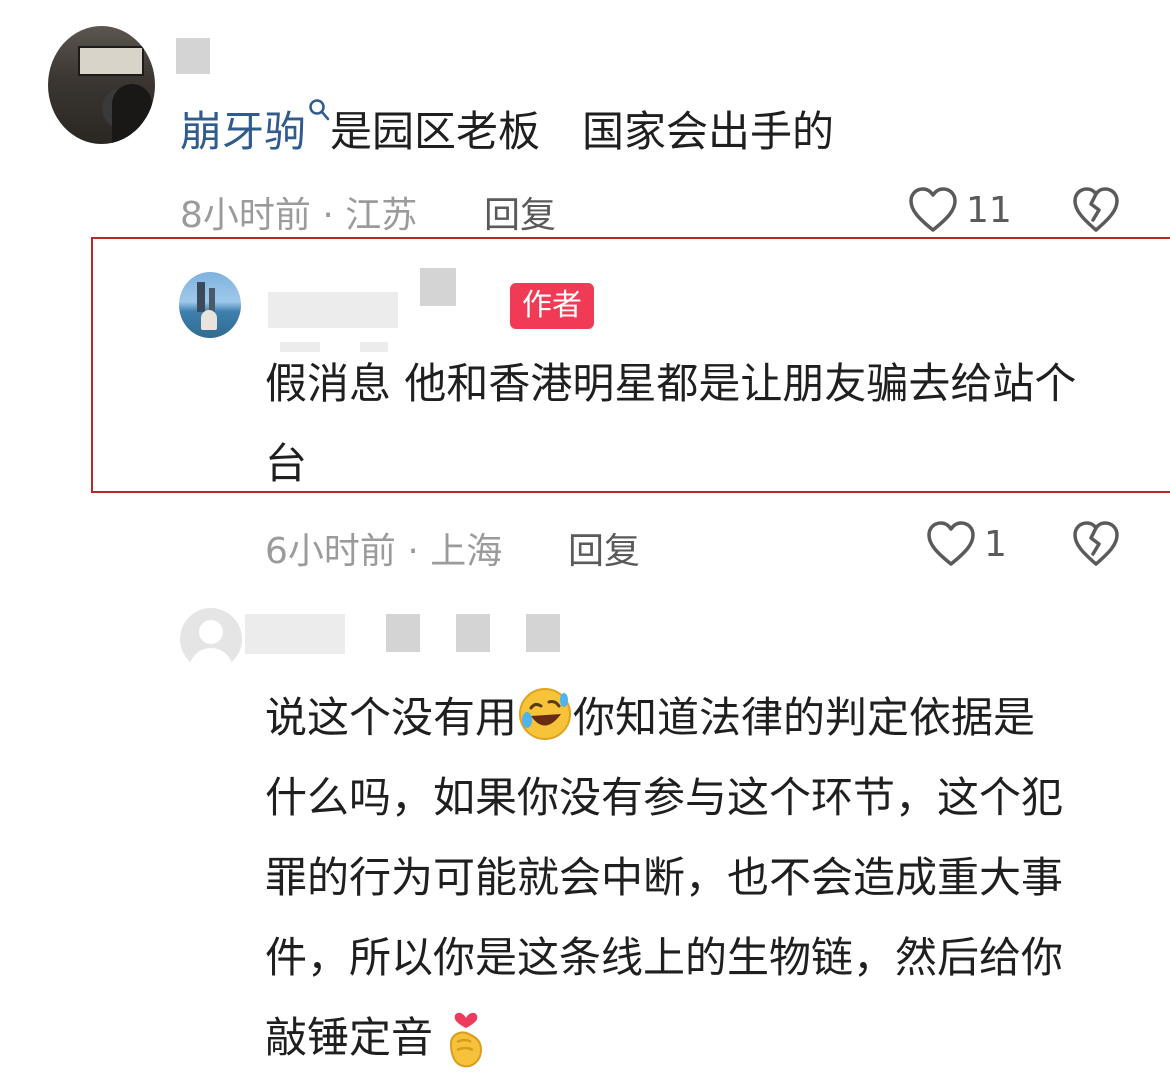 Image resolution: width=1170 pixels, height=1078 pixels. I want to click on avatar-figure, so click(209, 320).